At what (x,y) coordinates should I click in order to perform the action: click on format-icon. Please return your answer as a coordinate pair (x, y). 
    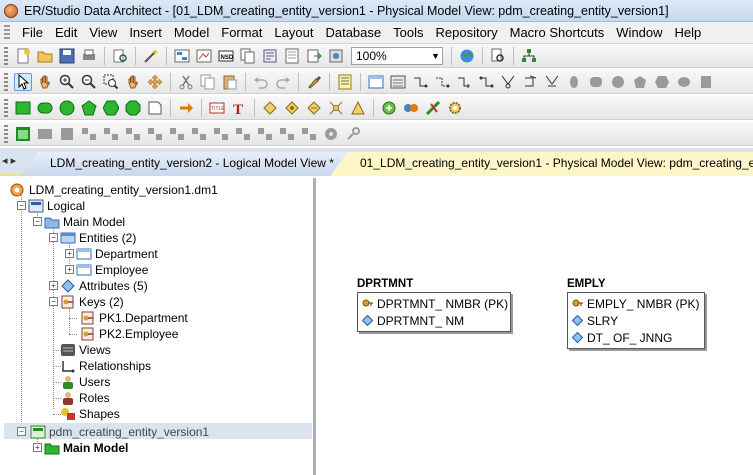
    Looking at the image, I should click on (270, 56).